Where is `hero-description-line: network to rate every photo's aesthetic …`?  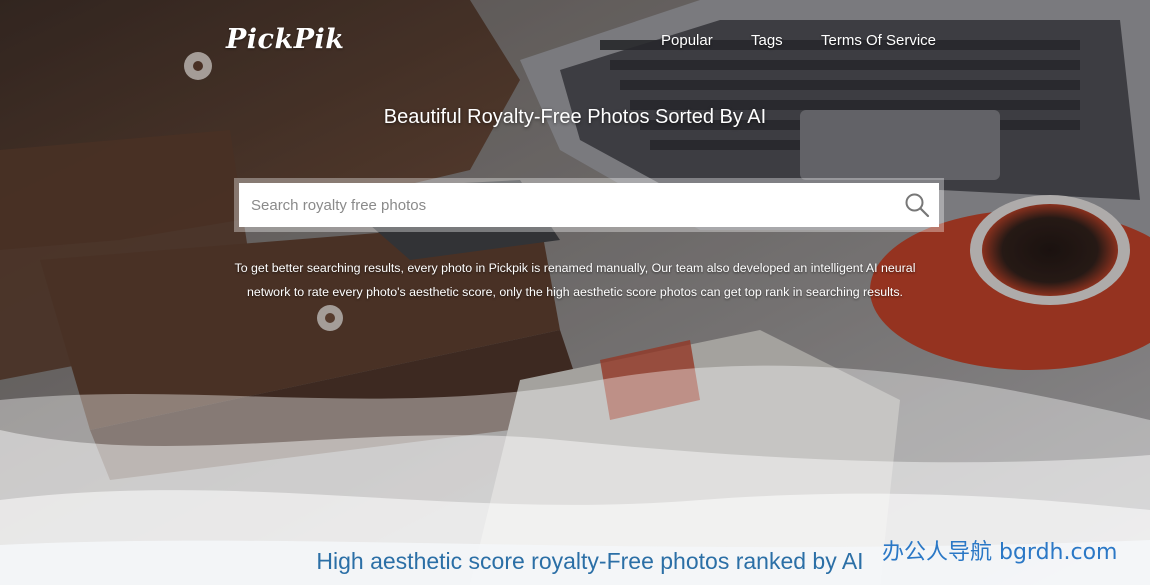
hero-description-line: network to rate every photo's aesthetic … is located at coordinates (575, 292).